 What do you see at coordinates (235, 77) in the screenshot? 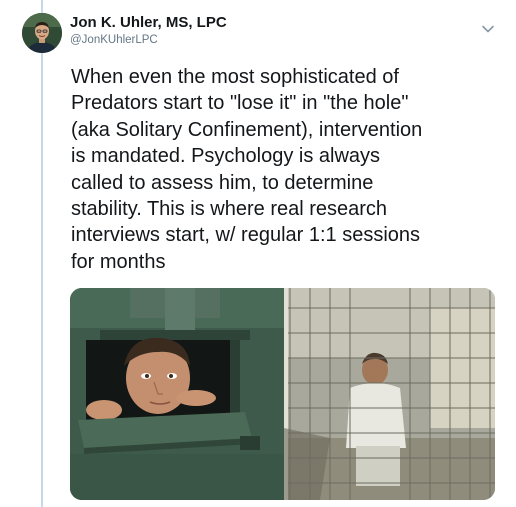
I see `tweet-text-line: When even the most sophisticated of` at bounding box center [235, 77].